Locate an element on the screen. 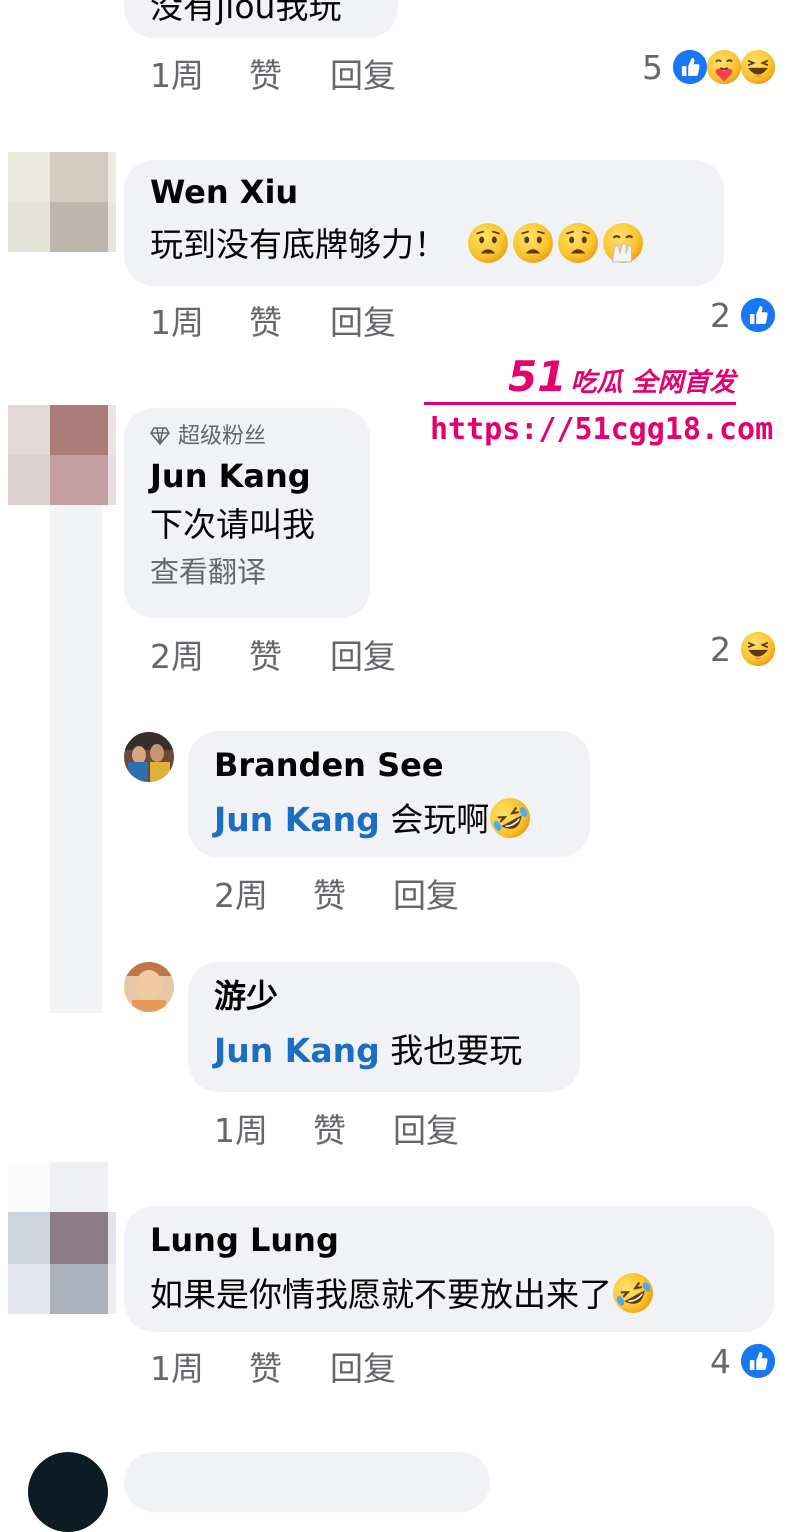 This screenshot has height=1532, width=800. watermark-url: https://51cgg18.com is located at coordinates (602, 429).